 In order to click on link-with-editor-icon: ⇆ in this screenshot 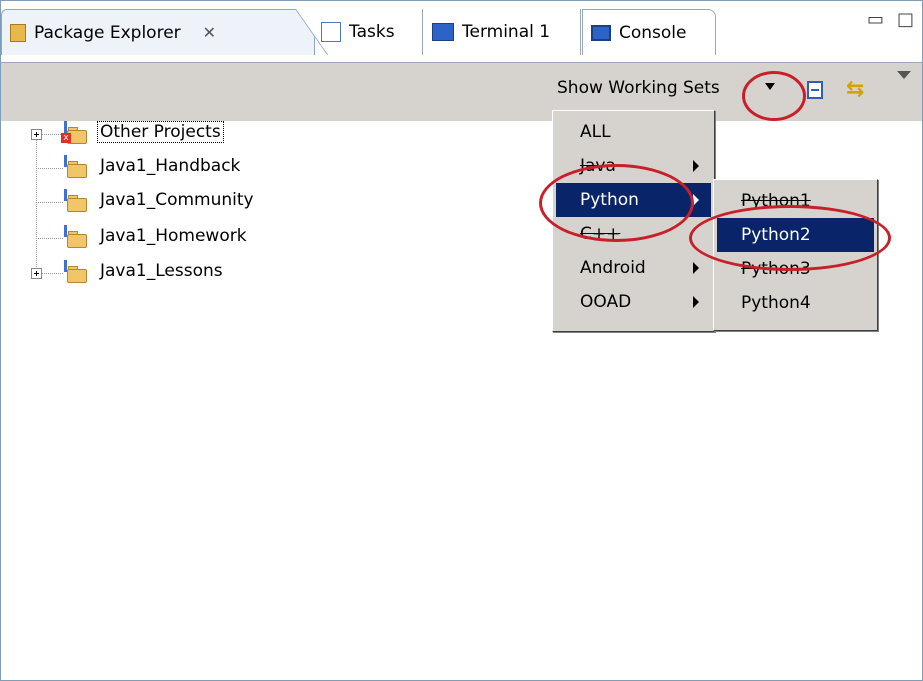, I will do `click(855, 89)`.